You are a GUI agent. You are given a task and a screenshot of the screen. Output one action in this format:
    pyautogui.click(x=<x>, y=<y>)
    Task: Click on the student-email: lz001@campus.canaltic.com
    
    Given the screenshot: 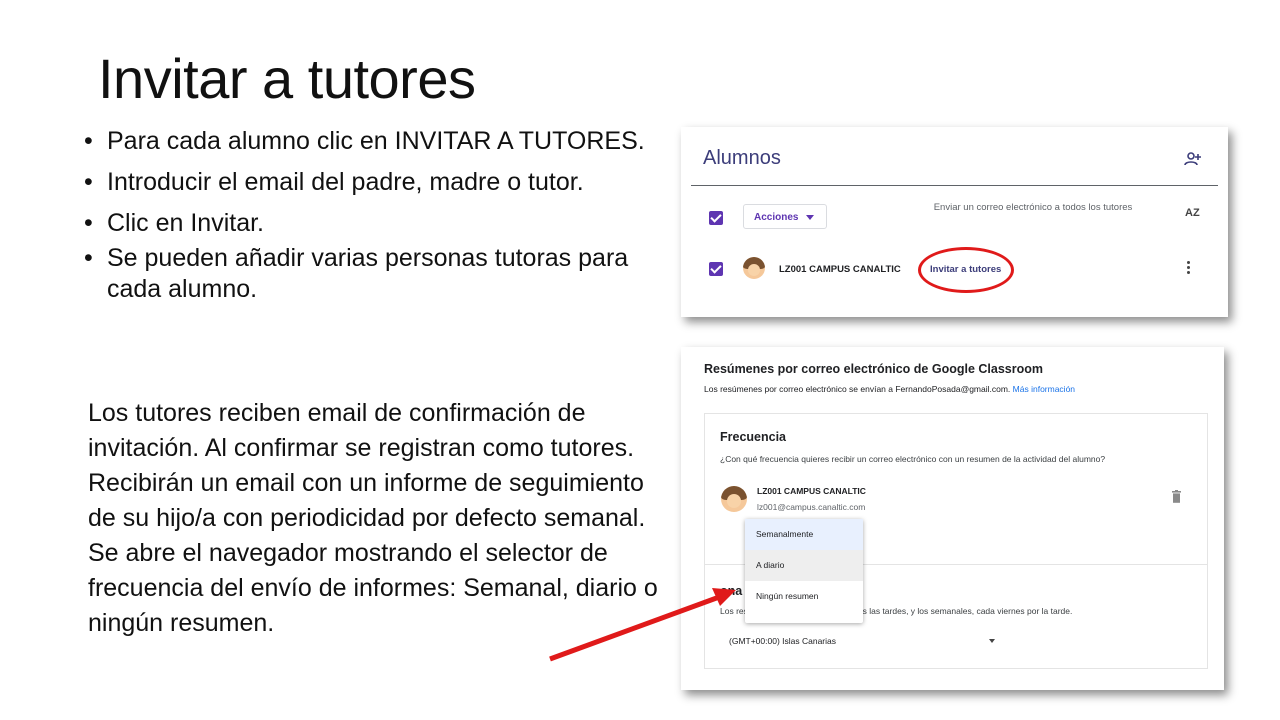 What is the action you would take?
    pyautogui.click(x=811, y=507)
    